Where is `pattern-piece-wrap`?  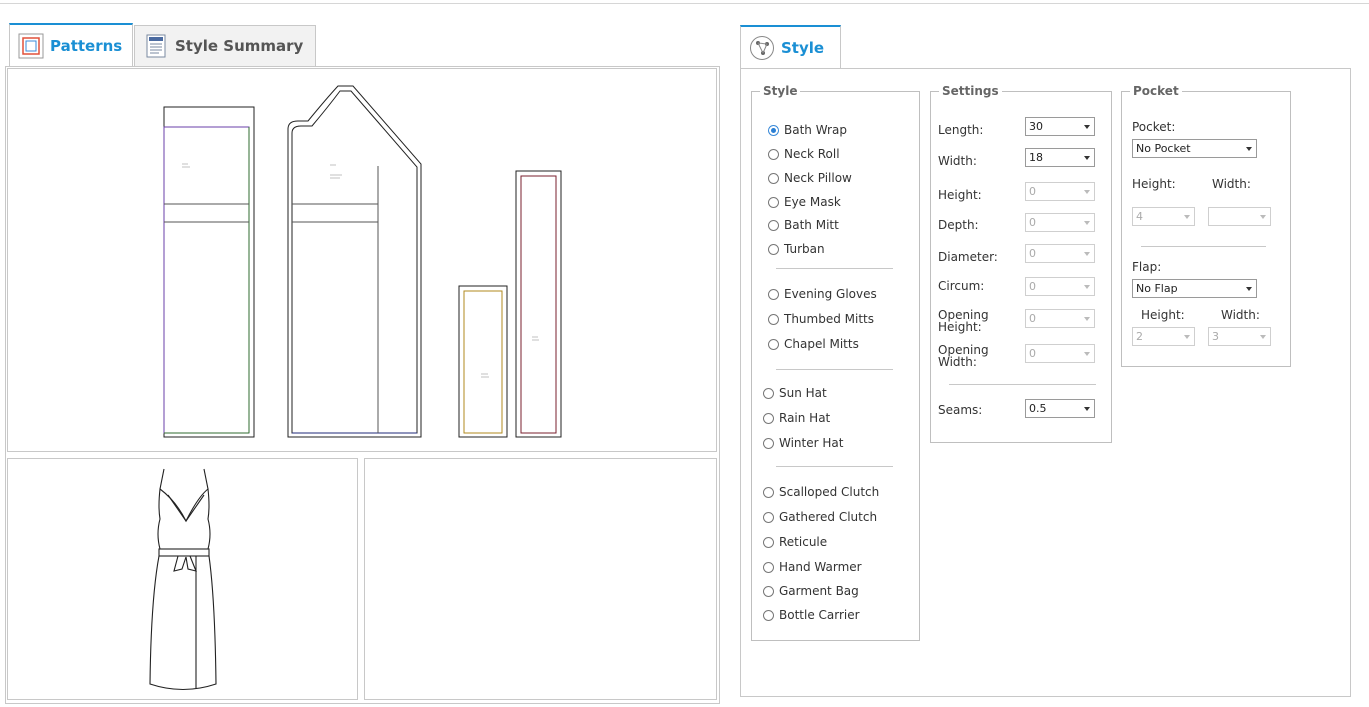
pattern-piece-wrap is located at coordinates (354, 261).